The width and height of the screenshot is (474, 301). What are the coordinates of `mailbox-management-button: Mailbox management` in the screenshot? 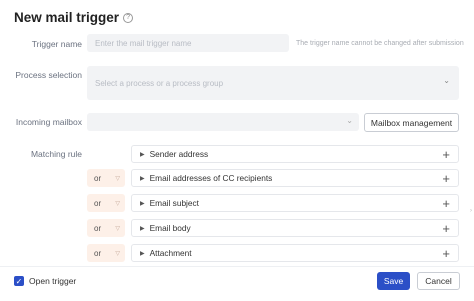 It's located at (411, 122).